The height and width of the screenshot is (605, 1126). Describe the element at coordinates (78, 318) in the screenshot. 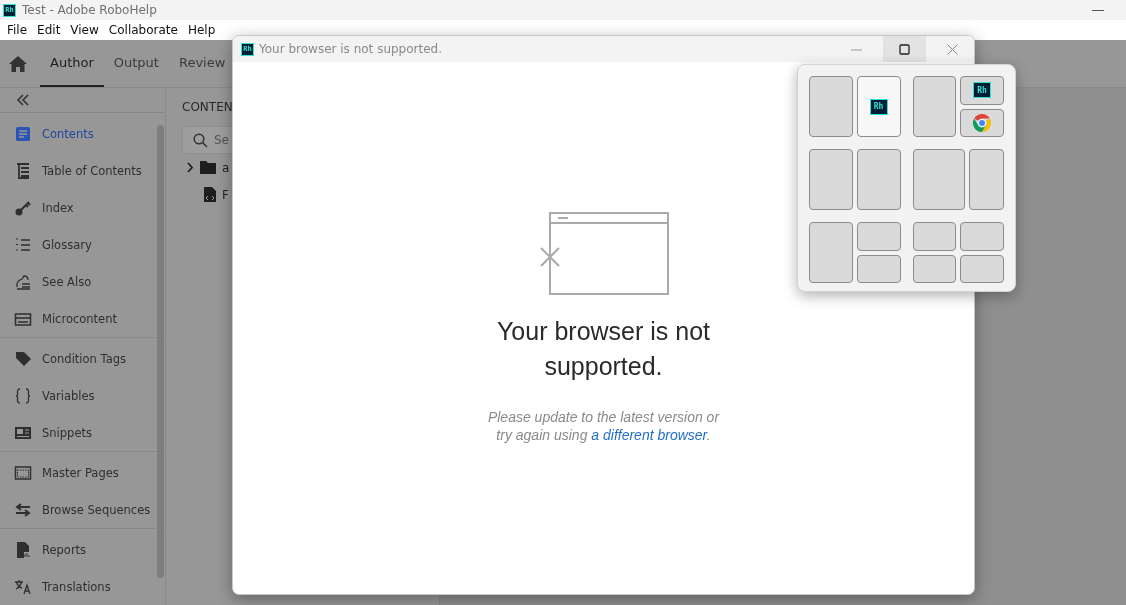

I see `sidebar-item: Microcontent` at that location.